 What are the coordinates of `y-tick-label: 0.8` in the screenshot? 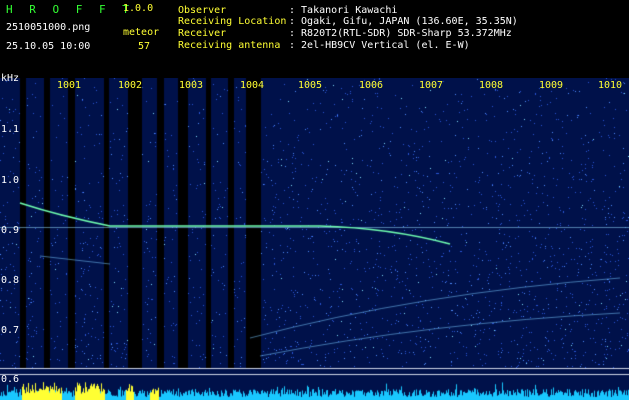 It's located at (10, 280).